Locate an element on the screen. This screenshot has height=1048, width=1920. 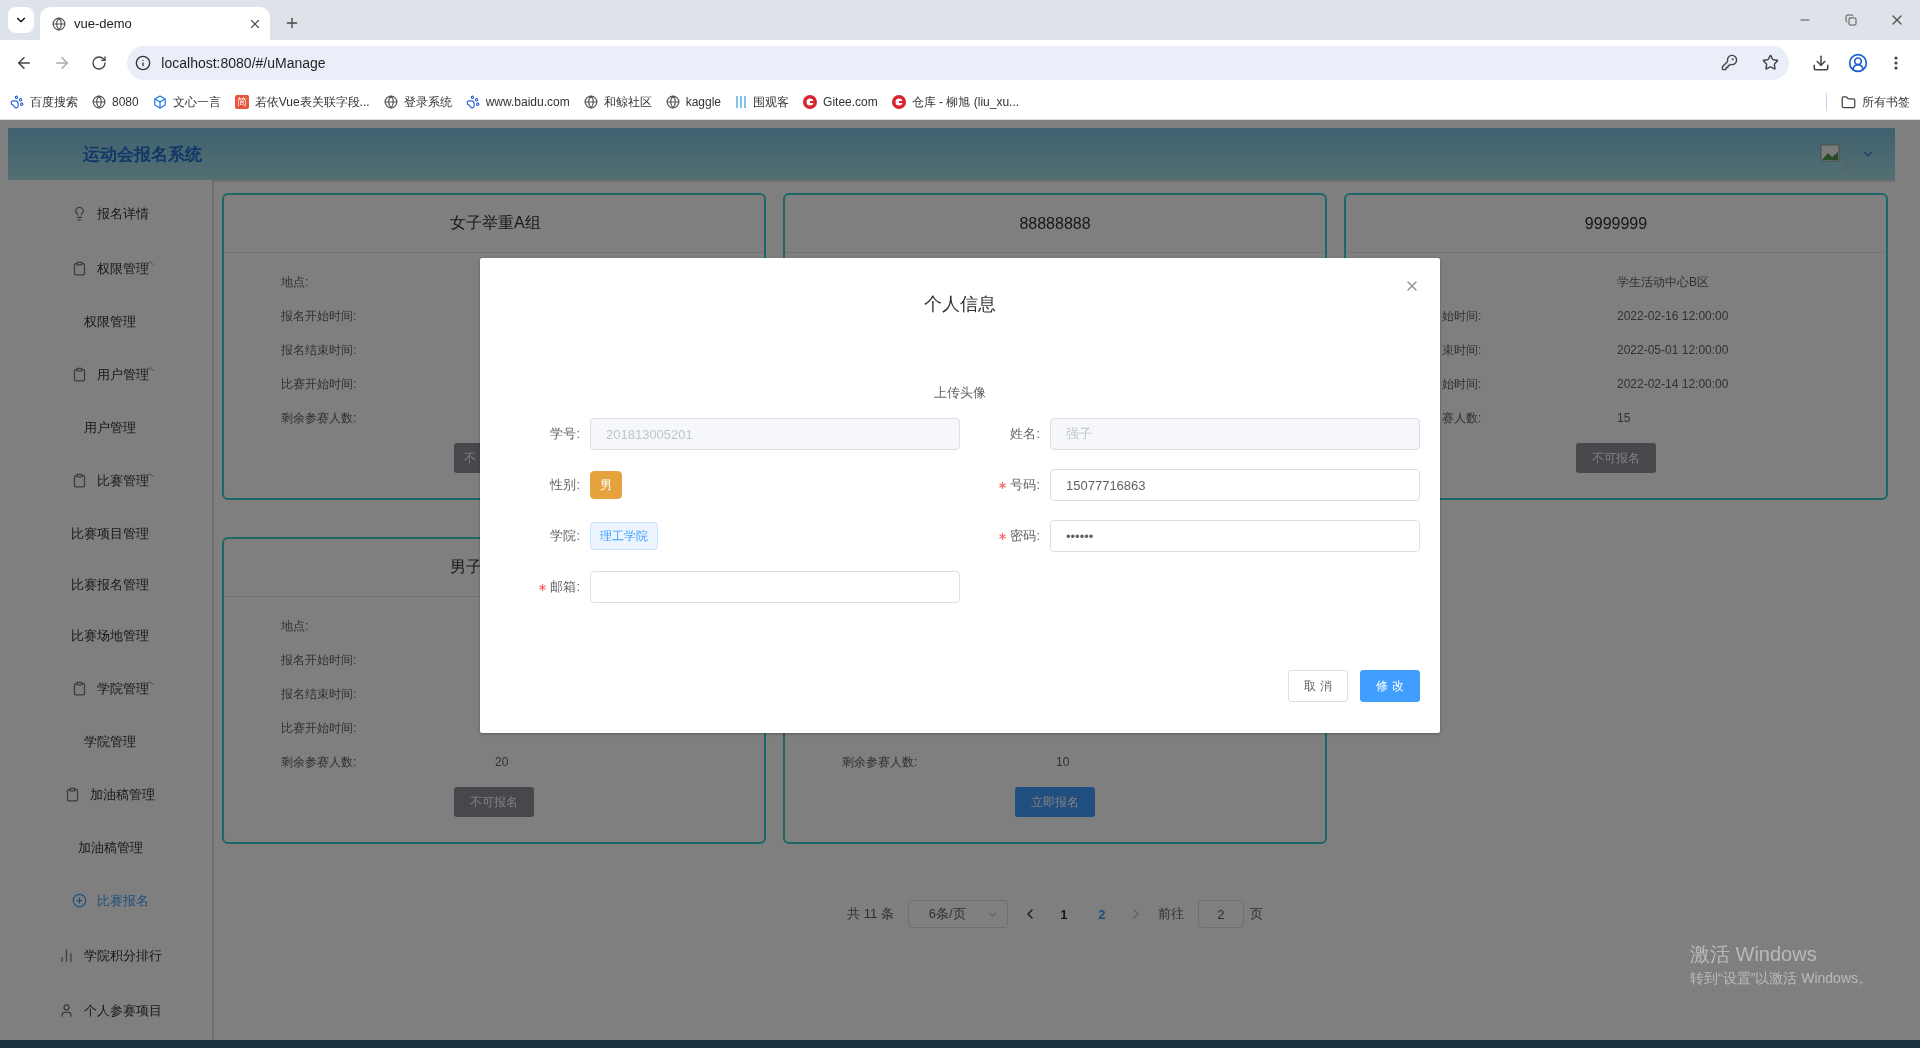
sidebar-subitem: 学院管理 is located at coordinates (110, 741).